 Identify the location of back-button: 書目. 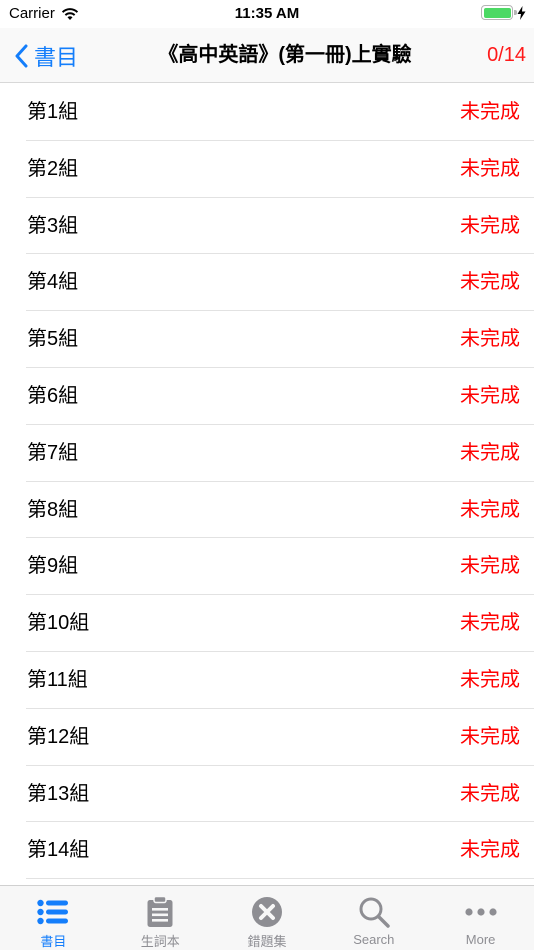
(46, 55).